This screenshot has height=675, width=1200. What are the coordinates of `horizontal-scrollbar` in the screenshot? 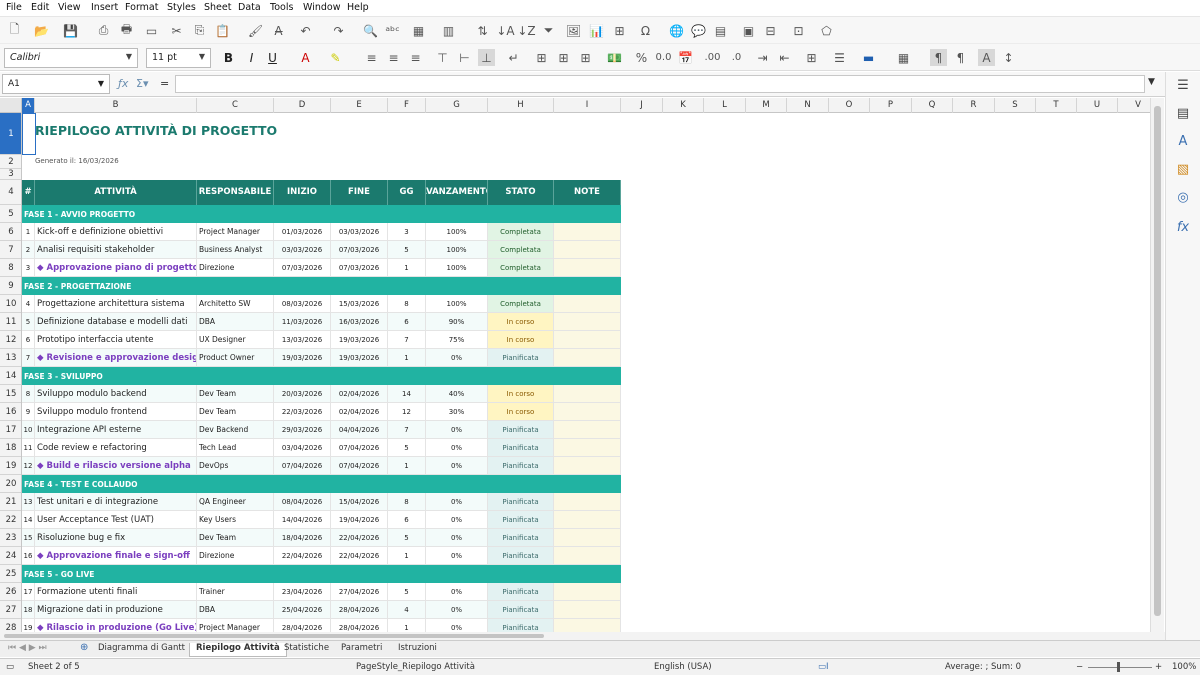 It's located at (582, 636).